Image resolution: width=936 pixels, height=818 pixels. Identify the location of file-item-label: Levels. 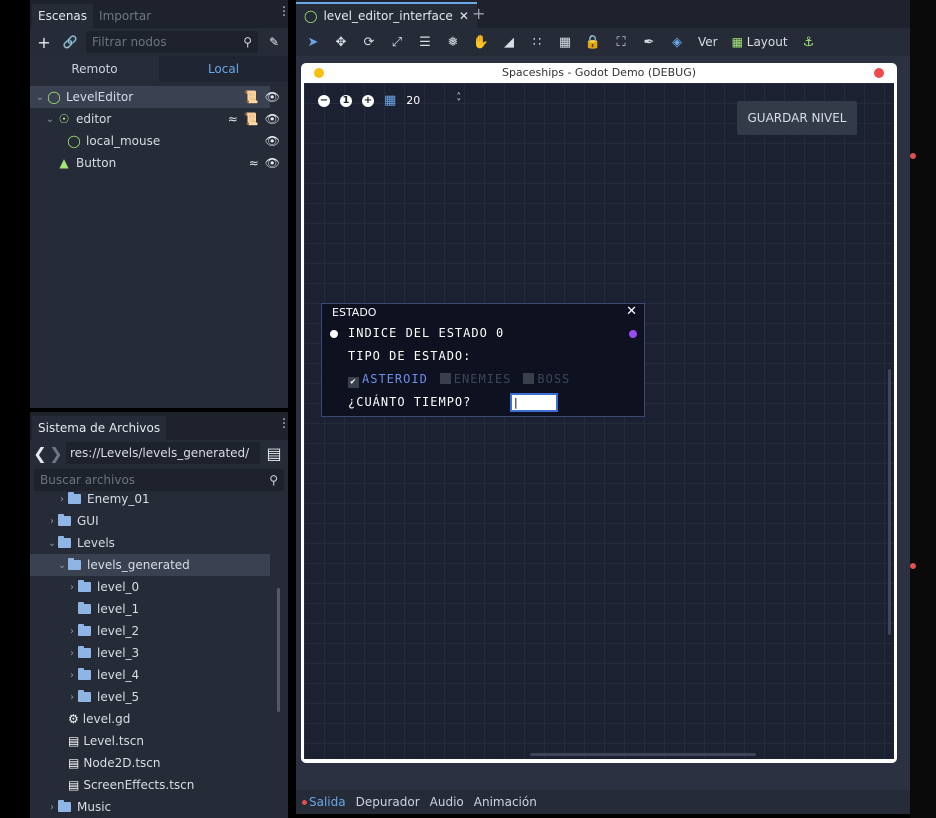
(96, 543).